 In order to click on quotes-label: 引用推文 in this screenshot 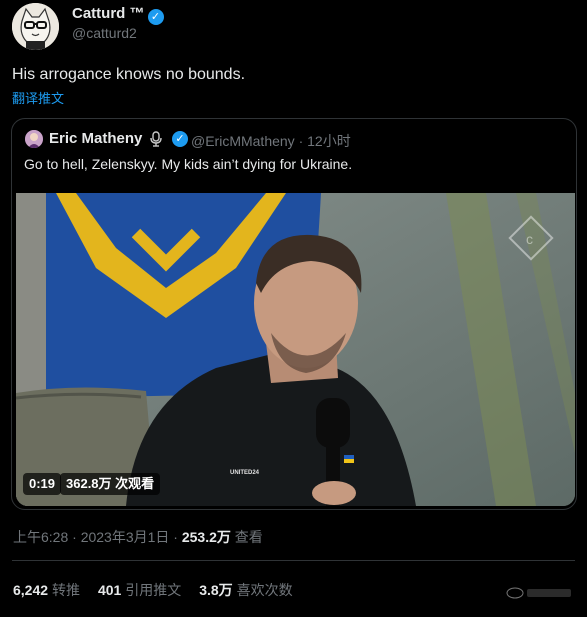, I will do `click(153, 590)`.